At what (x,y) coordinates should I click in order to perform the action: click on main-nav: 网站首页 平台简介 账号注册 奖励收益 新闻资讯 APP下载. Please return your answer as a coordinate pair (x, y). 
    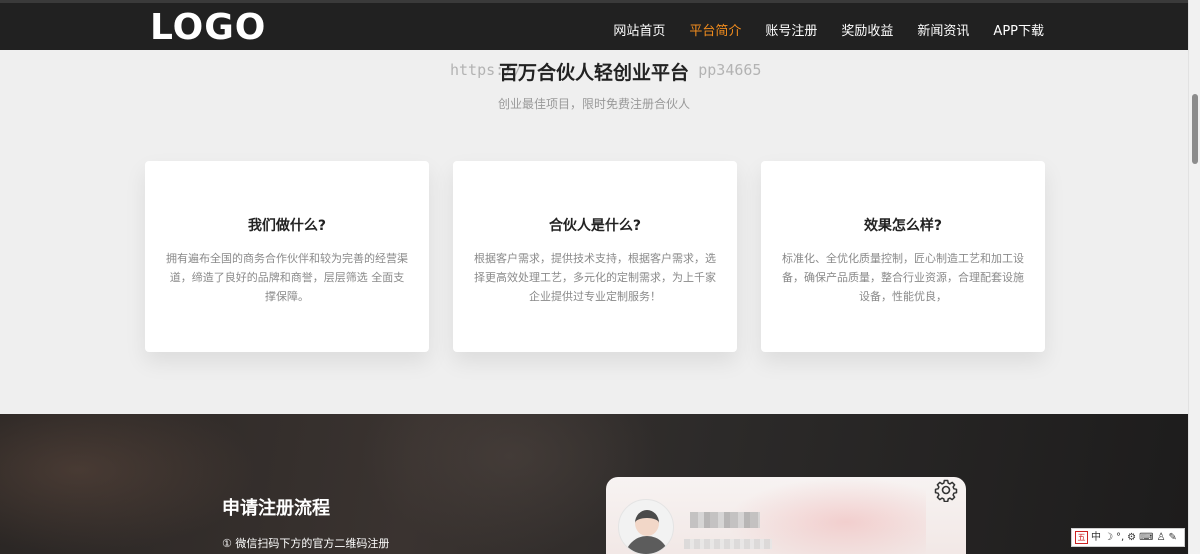
    Looking at the image, I should click on (828, 29).